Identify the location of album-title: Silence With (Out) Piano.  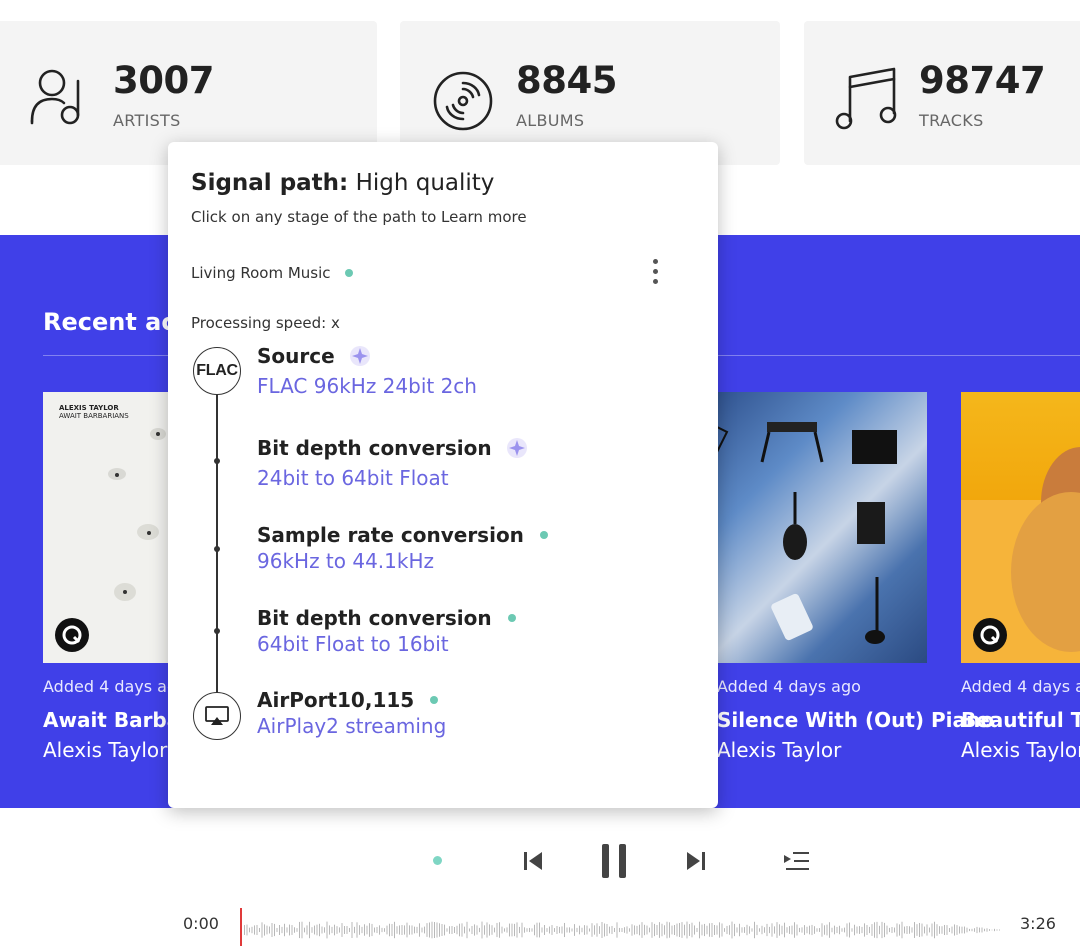
(855, 720).